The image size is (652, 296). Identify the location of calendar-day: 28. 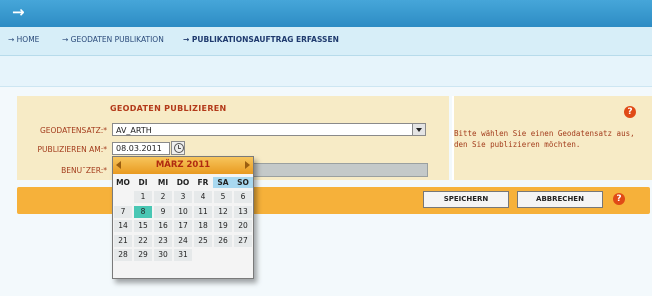
(123, 255).